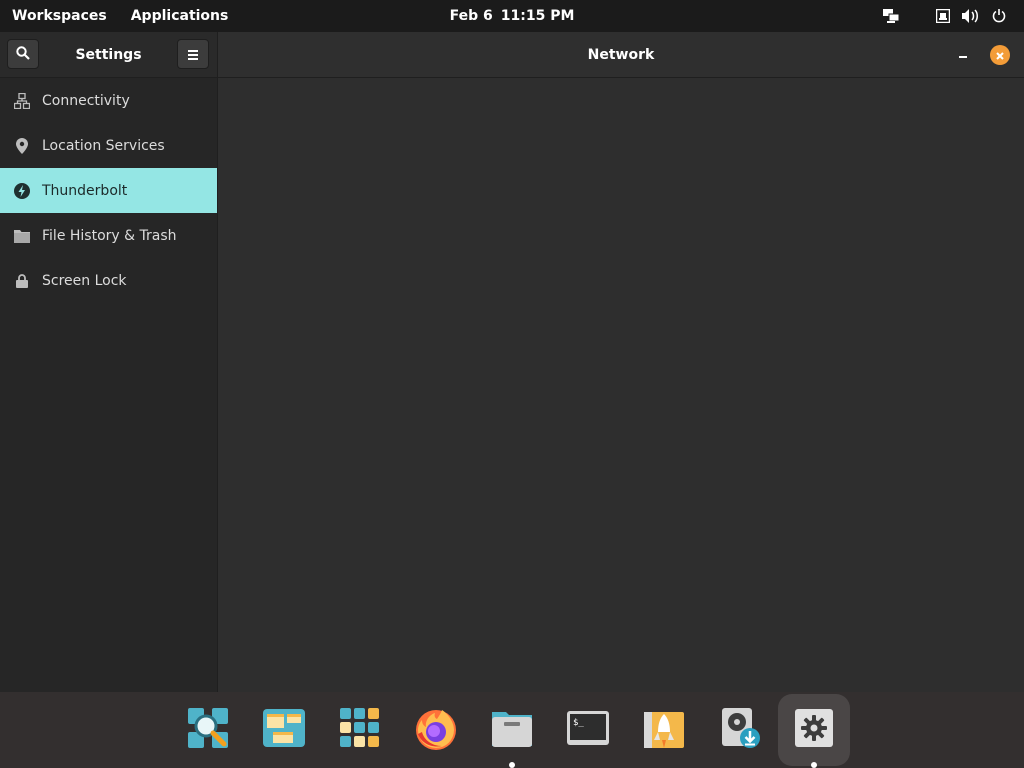 This screenshot has height=768, width=1024. I want to click on dock-item-firefox, so click(436, 730).